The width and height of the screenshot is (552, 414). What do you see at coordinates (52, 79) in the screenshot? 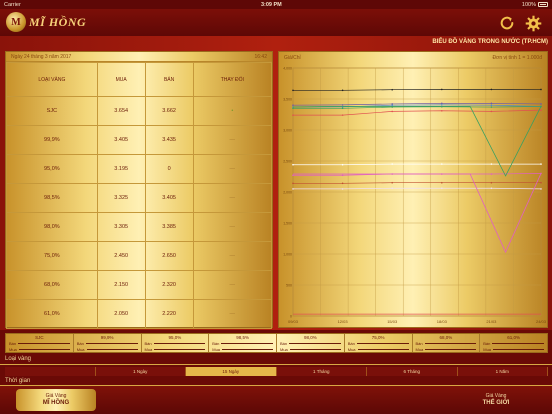
I see `column-header-type: LOẠI VÀNG` at bounding box center [52, 79].